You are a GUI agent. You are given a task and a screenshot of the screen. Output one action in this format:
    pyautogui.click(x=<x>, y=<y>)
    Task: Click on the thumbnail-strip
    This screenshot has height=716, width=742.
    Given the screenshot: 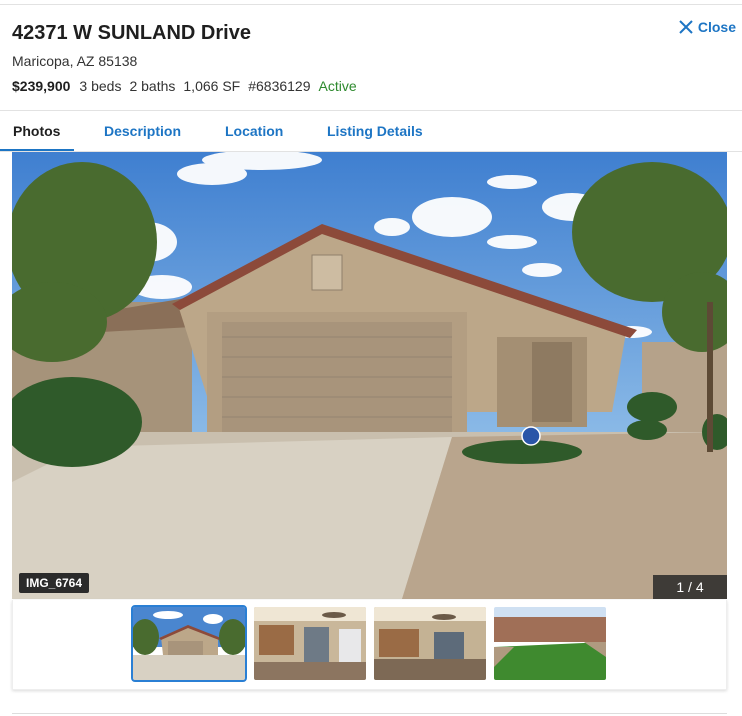 What is the action you would take?
    pyautogui.click(x=369, y=645)
    